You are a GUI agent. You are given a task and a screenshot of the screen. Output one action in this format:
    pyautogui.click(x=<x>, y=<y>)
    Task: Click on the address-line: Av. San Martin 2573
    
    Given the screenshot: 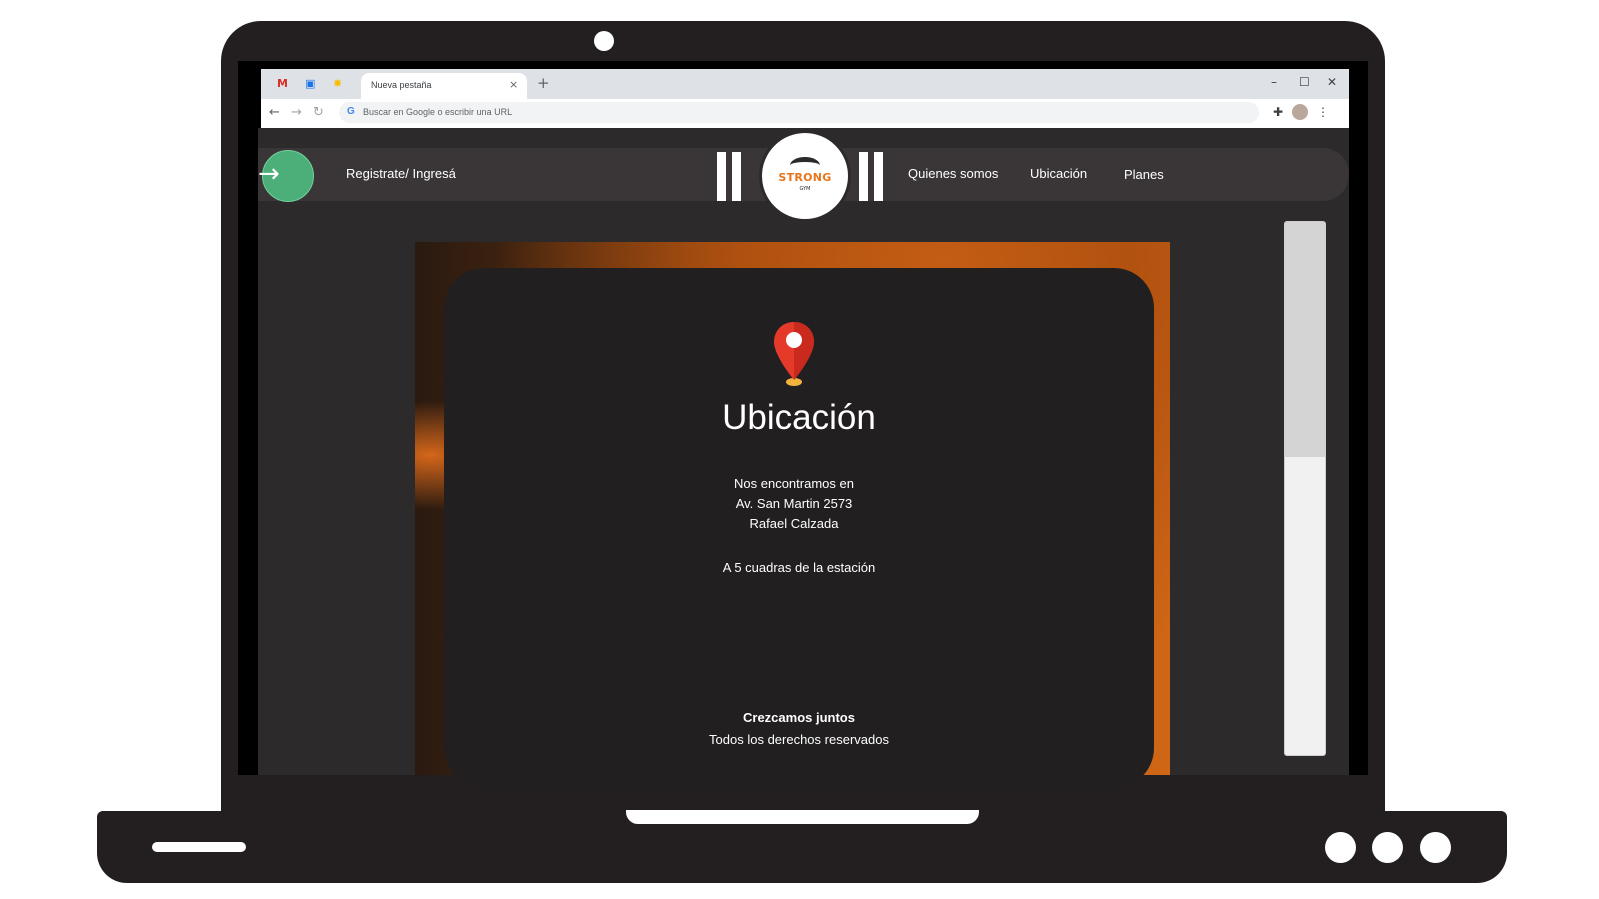 What is the action you would take?
    pyautogui.click(x=794, y=503)
    